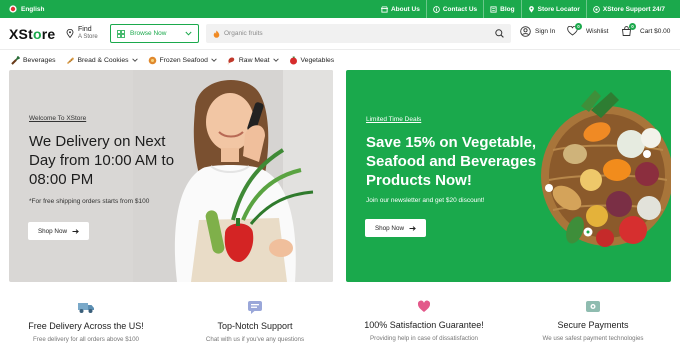 The width and height of the screenshot is (680, 364). Describe the element at coordinates (553, 9) in the screenshot. I see `store-locator-link: Store Locator` at that location.